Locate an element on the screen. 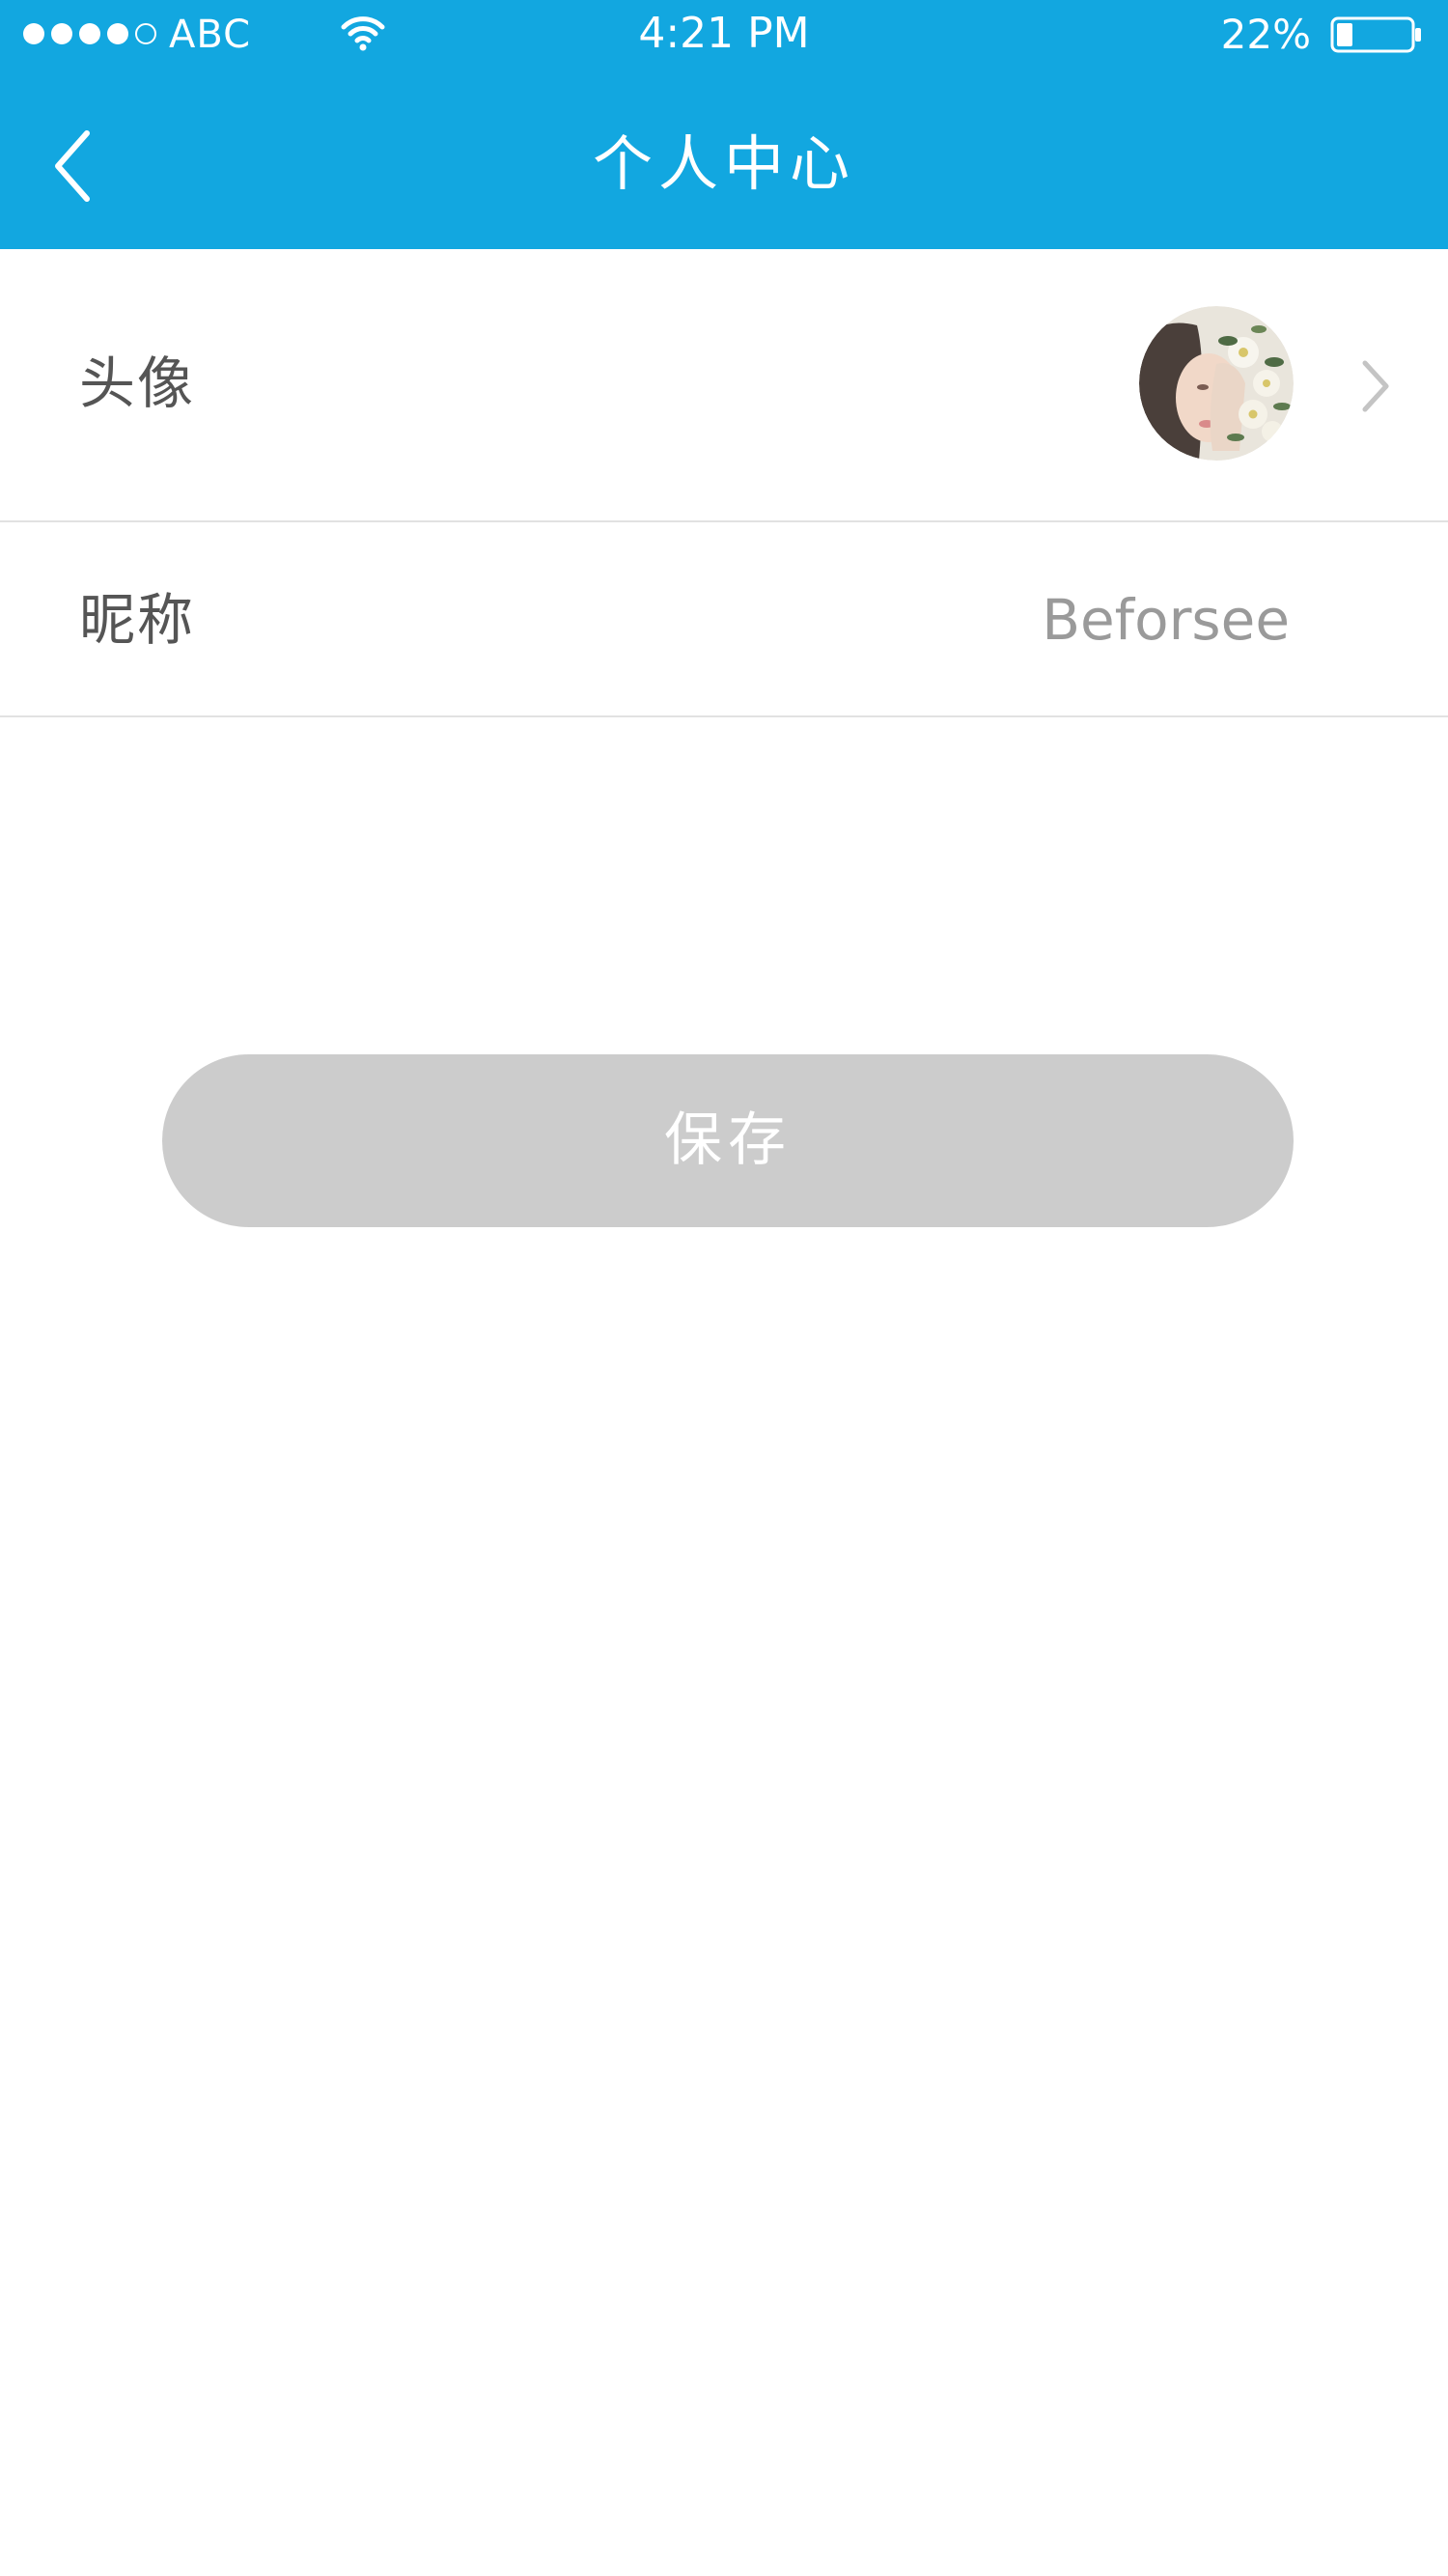 The height and width of the screenshot is (2576, 1448). avatar-image is located at coordinates (1216, 384).